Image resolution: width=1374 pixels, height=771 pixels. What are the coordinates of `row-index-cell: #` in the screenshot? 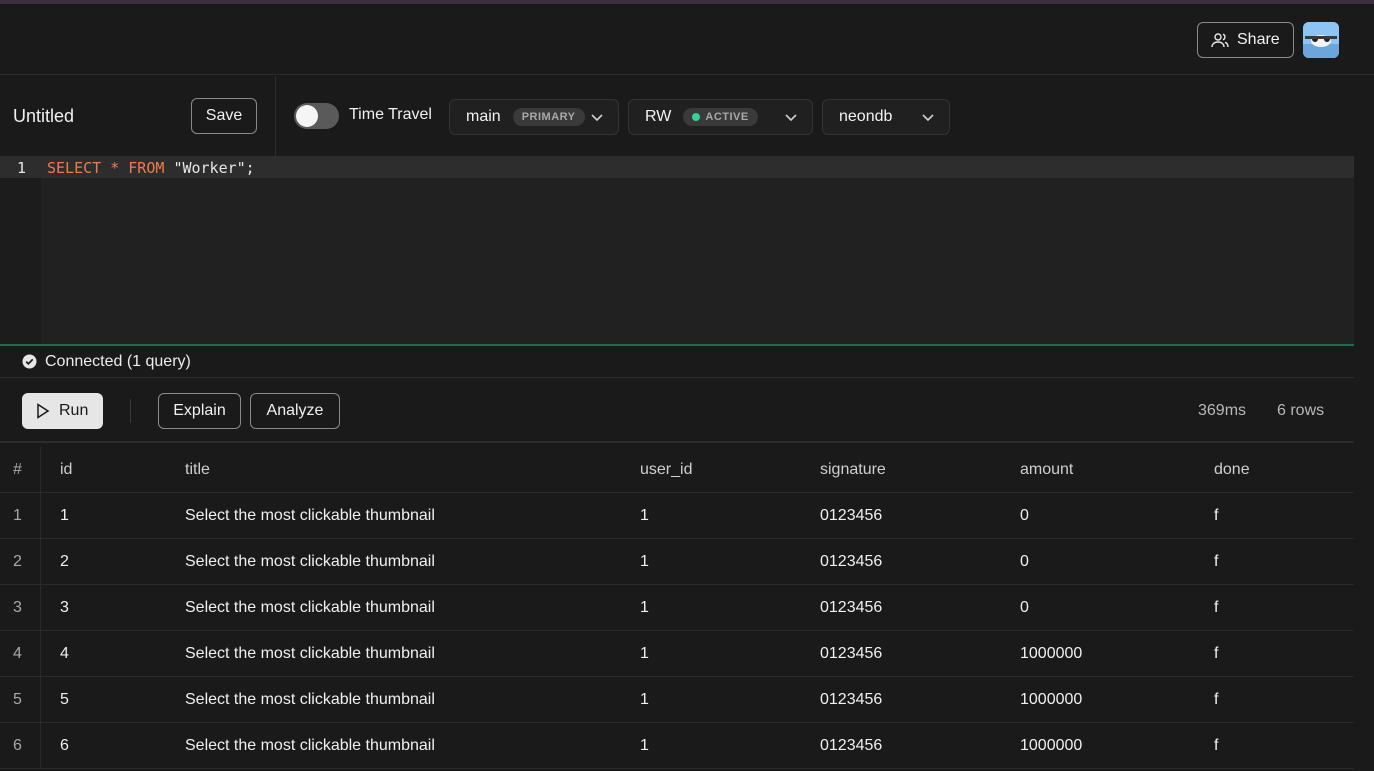 It's located at (20, 469).